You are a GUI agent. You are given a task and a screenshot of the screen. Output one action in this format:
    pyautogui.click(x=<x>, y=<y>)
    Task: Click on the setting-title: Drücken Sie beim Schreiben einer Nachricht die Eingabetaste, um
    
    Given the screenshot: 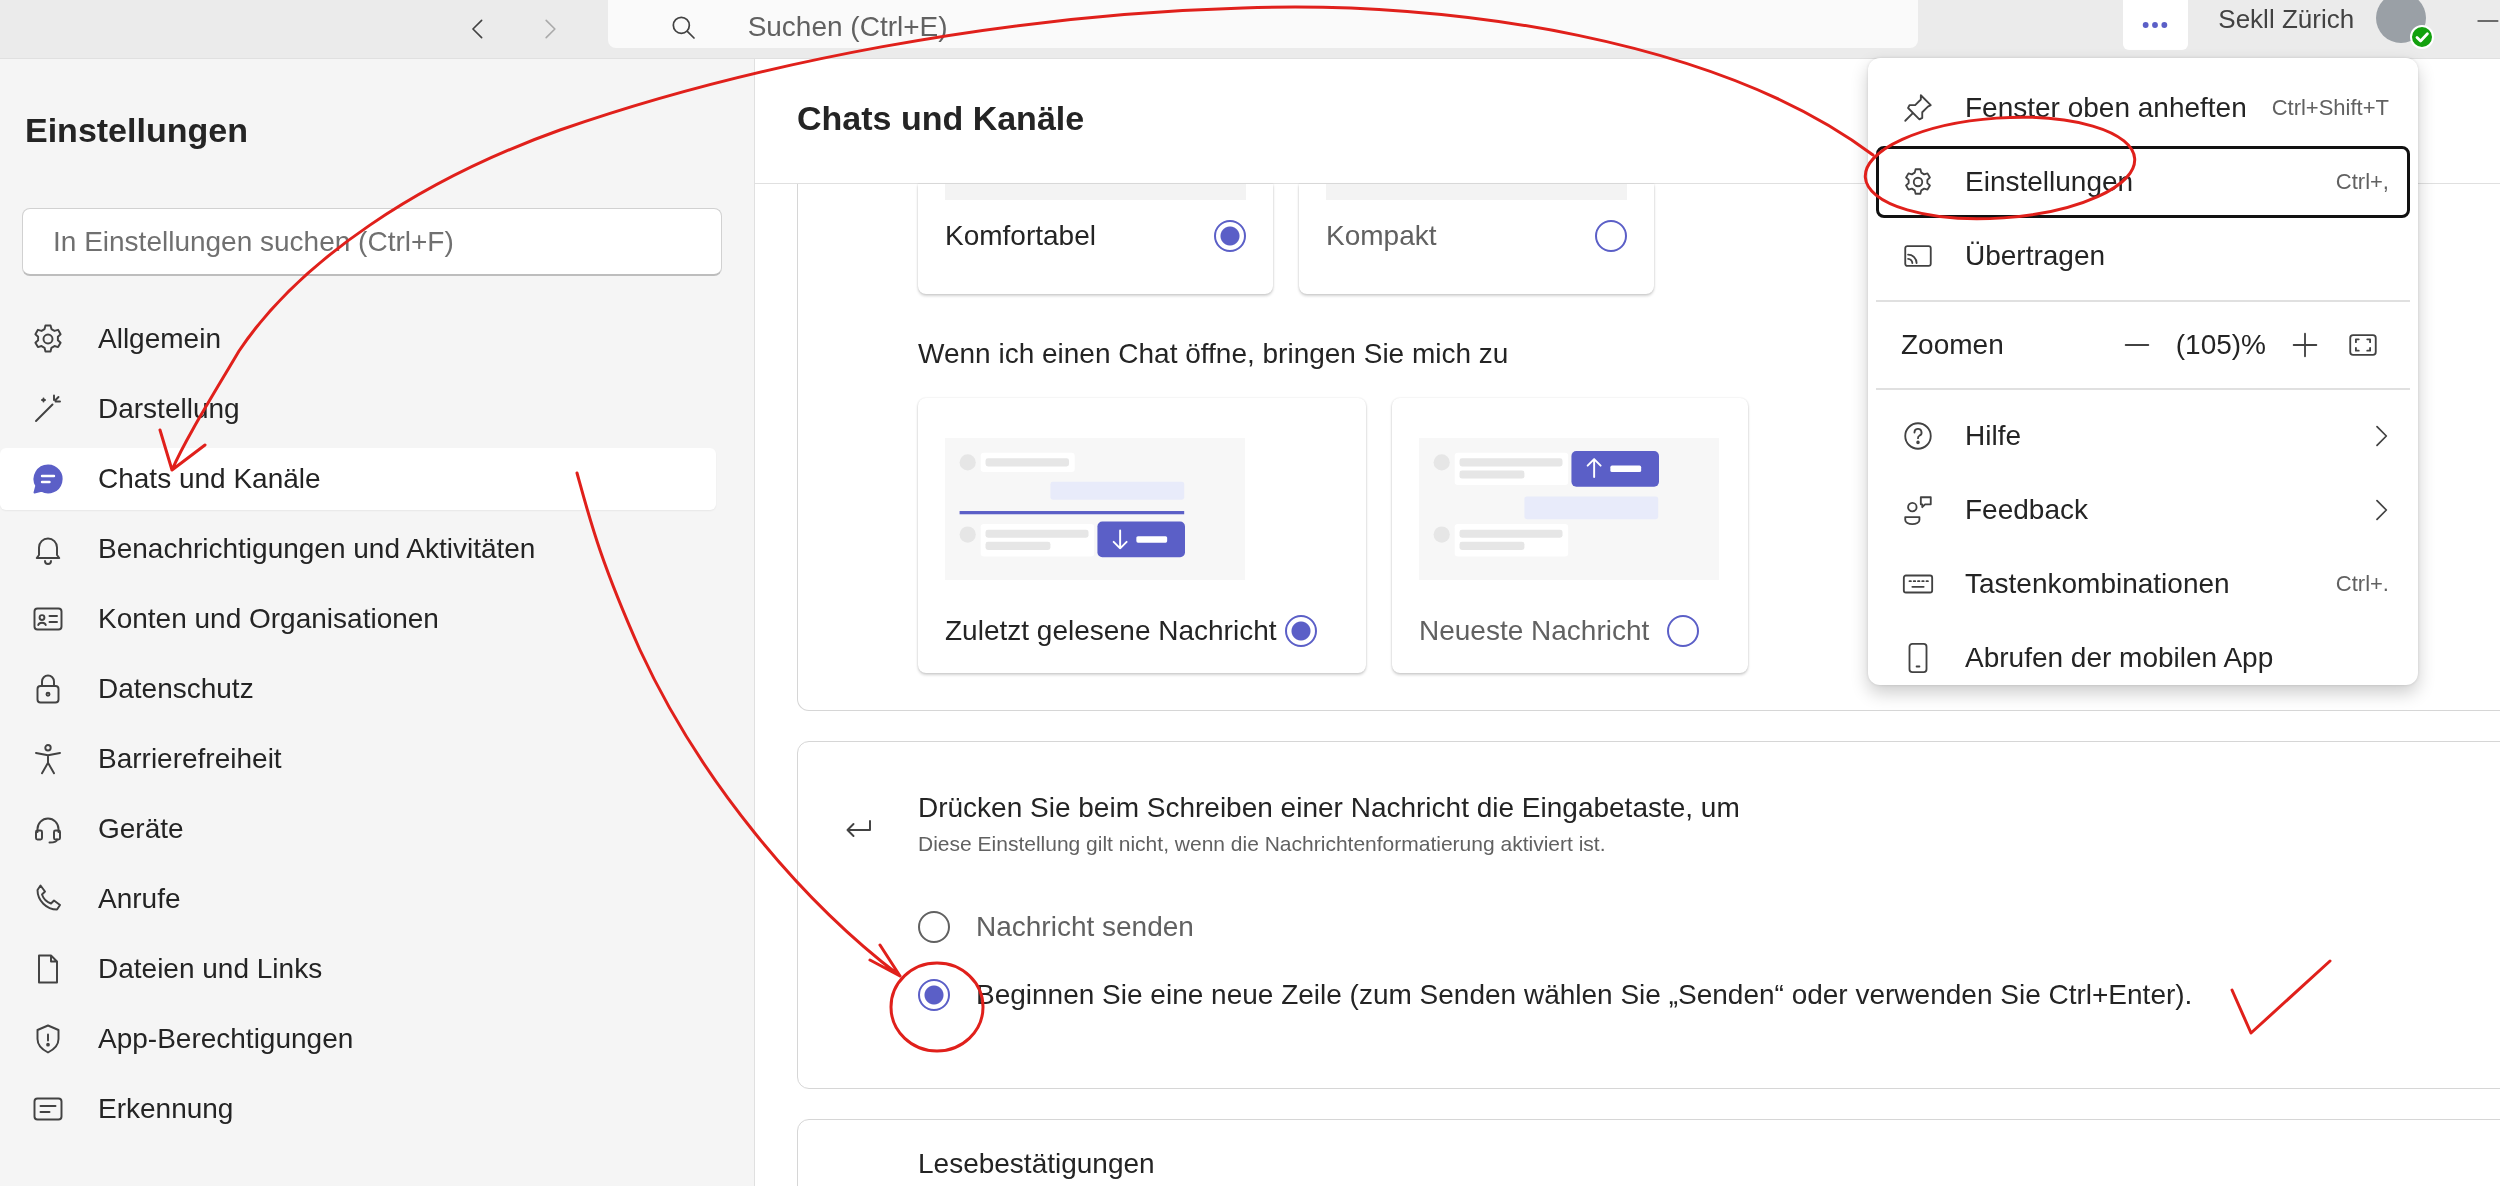 What is the action you would take?
    pyautogui.click(x=1329, y=808)
    